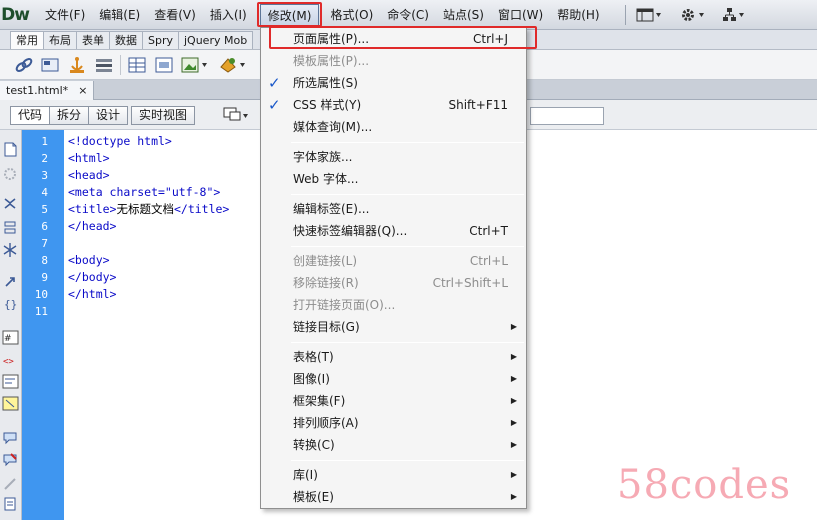 The width and height of the screenshot is (817, 520). What do you see at coordinates (10, 174) in the screenshot?
I see `show-code-navigator-icon` at bounding box center [10, 174].